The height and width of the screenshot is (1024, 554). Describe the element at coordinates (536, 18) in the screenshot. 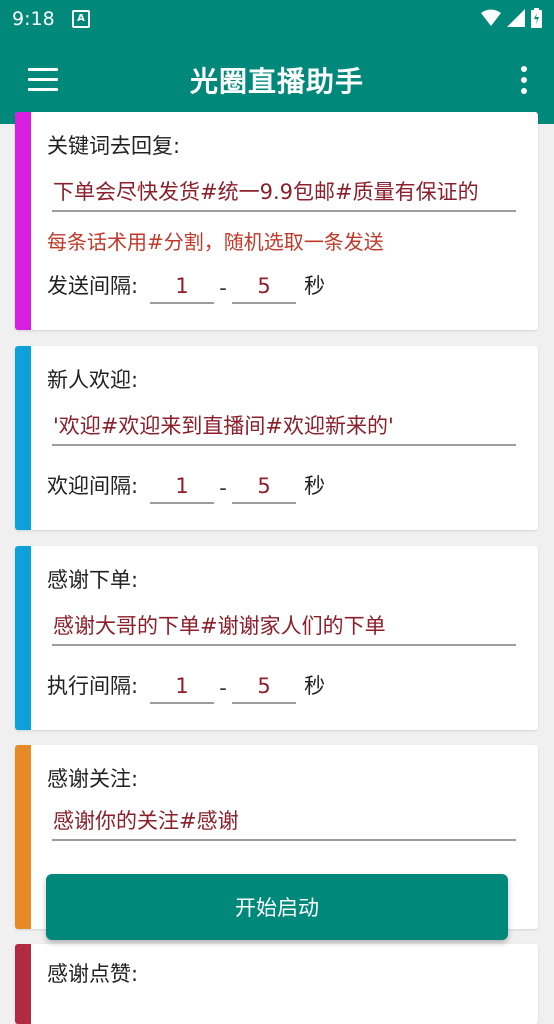

I see `battery-icon` at that location.